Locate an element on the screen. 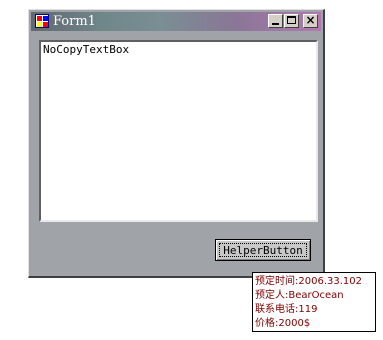 This screenshot has width=383, height=340. tooltip-line-booking-time: 预定时间:2006.33.102 is located at coordinates (308, 281).